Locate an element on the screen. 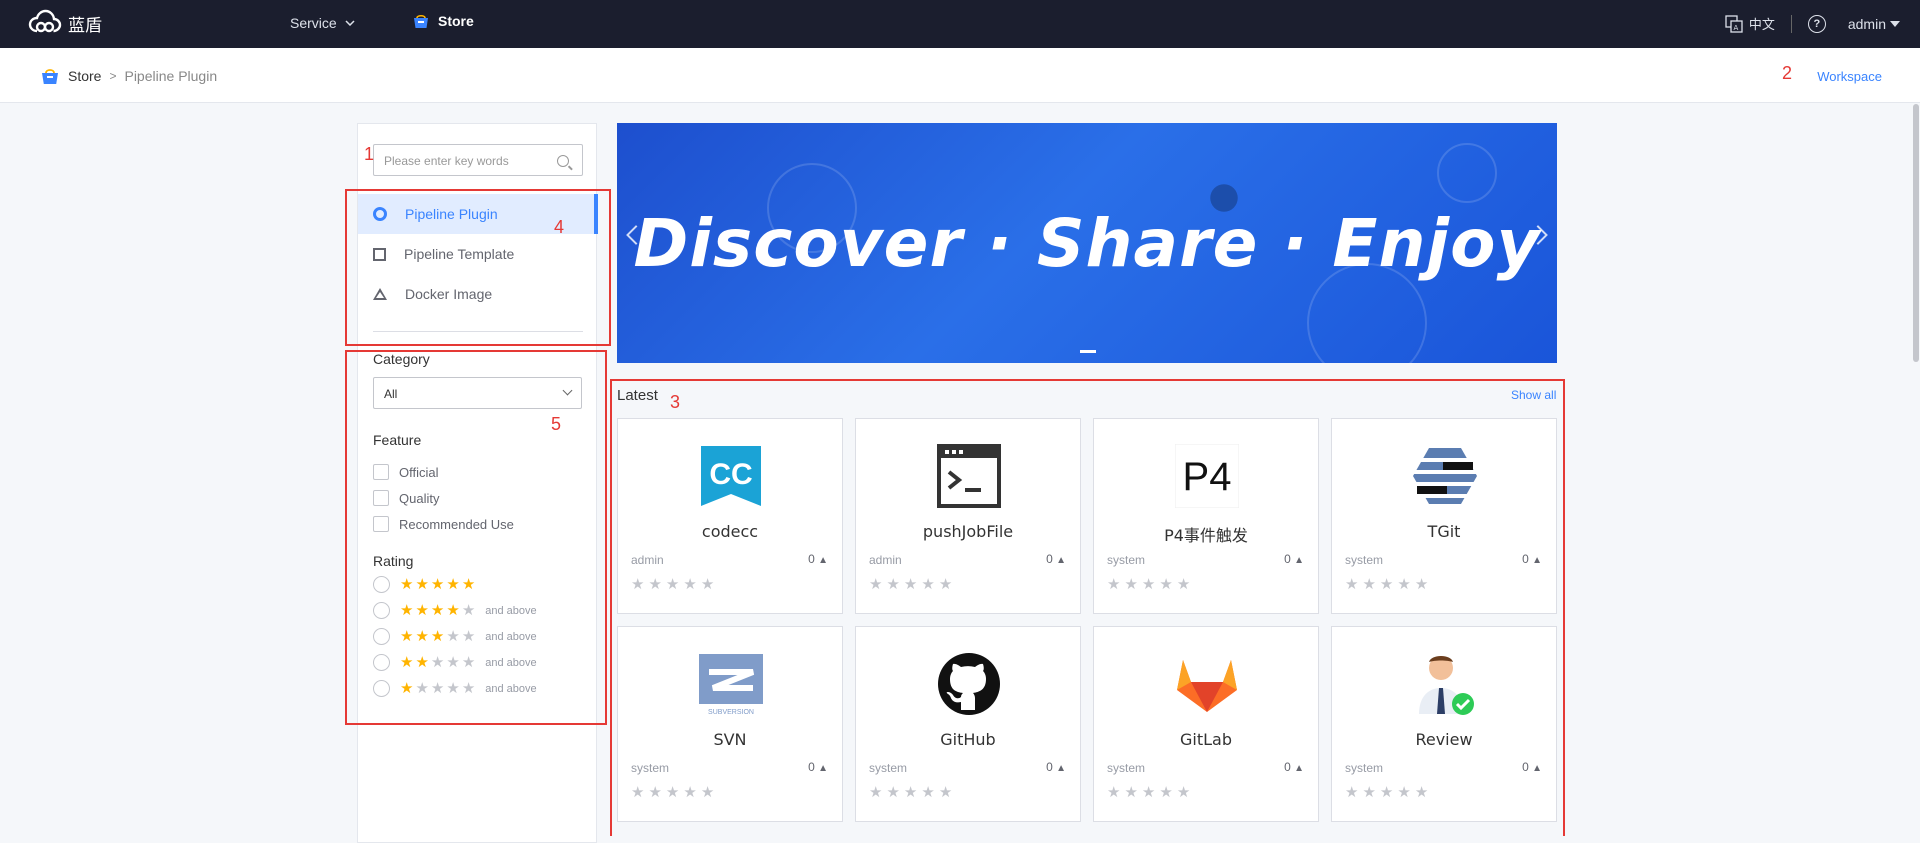 The height and width of the screenshot is (843, 1920). search-input: Please enter key words is located at coordinates (478, 160).